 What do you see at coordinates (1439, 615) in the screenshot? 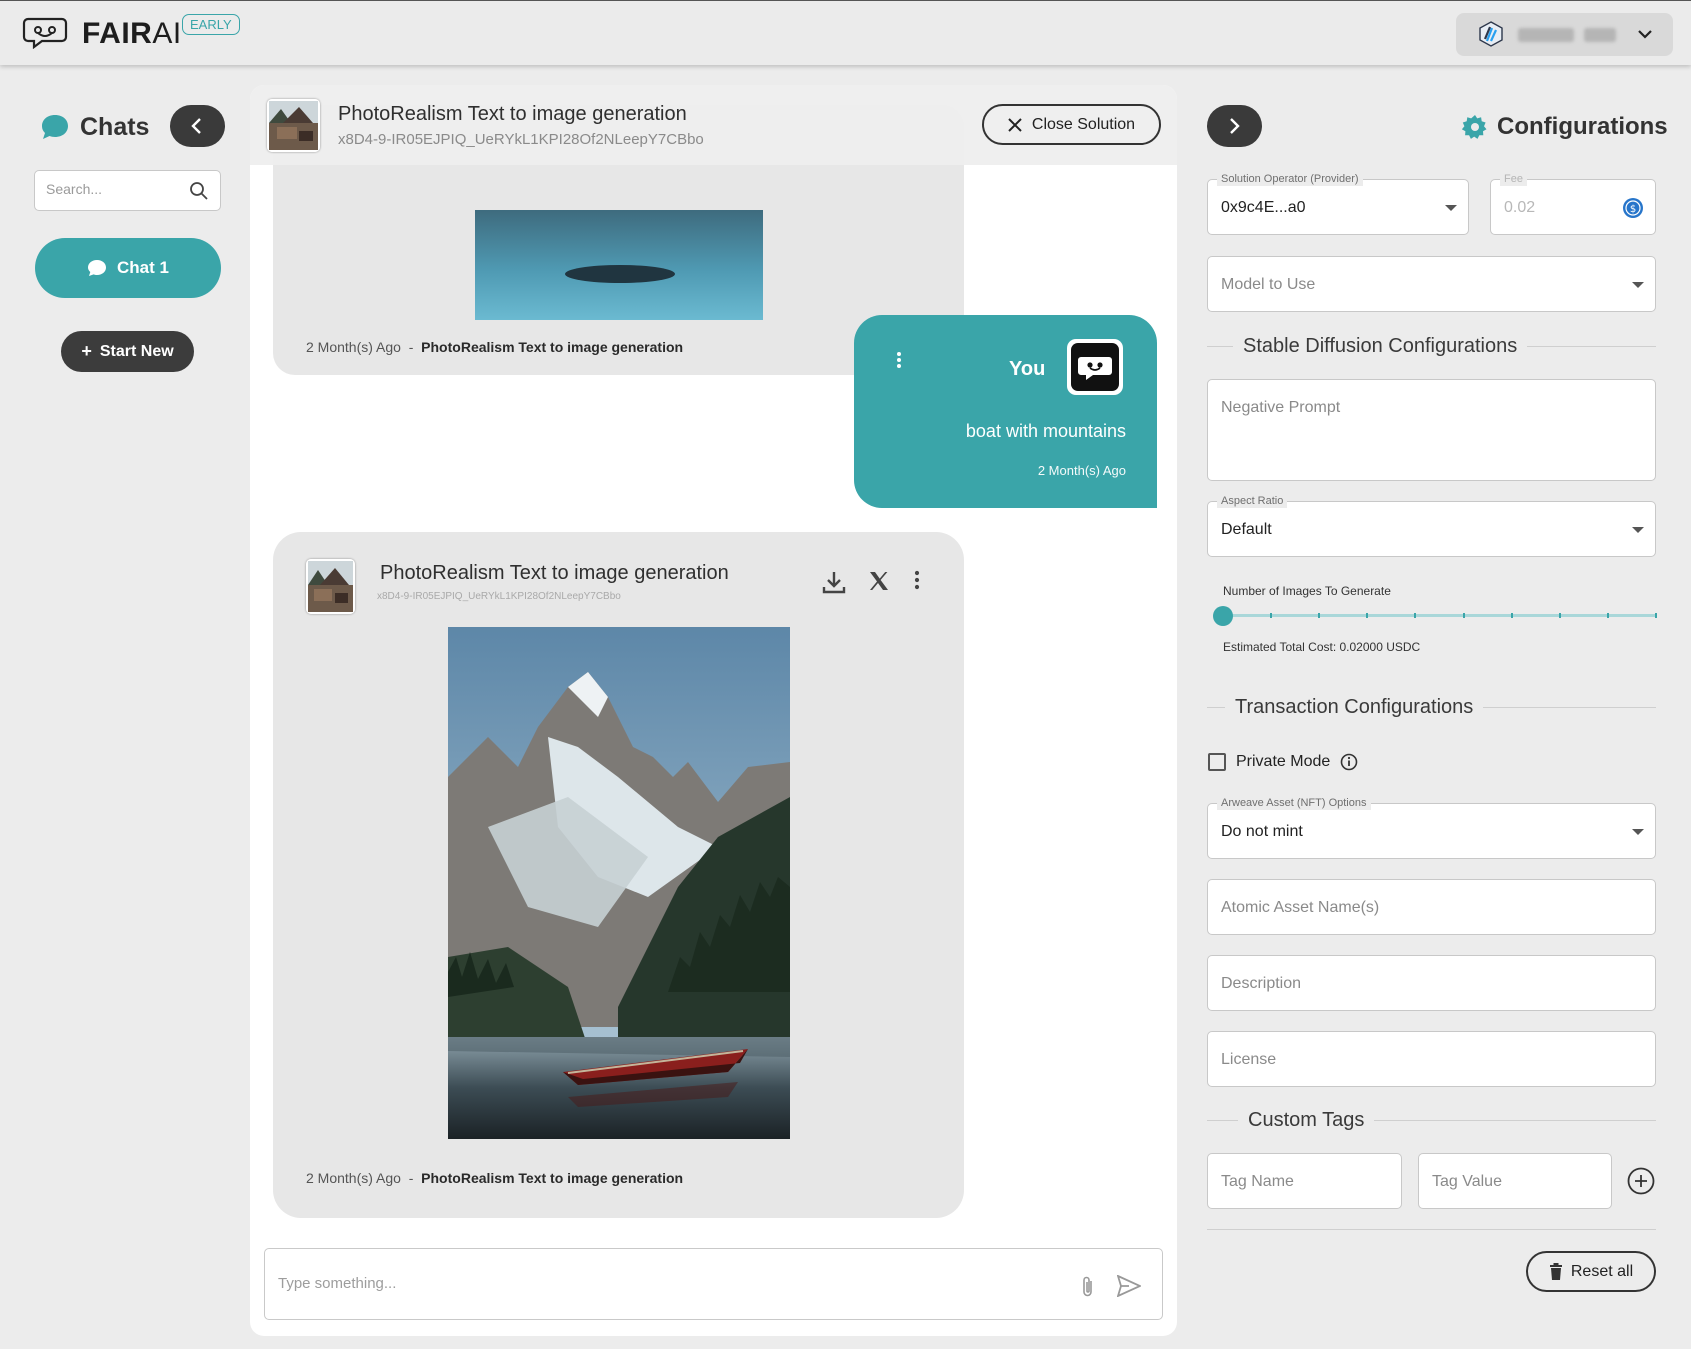
I see `num-images-slider-track` at bounding box center [1439, 615].